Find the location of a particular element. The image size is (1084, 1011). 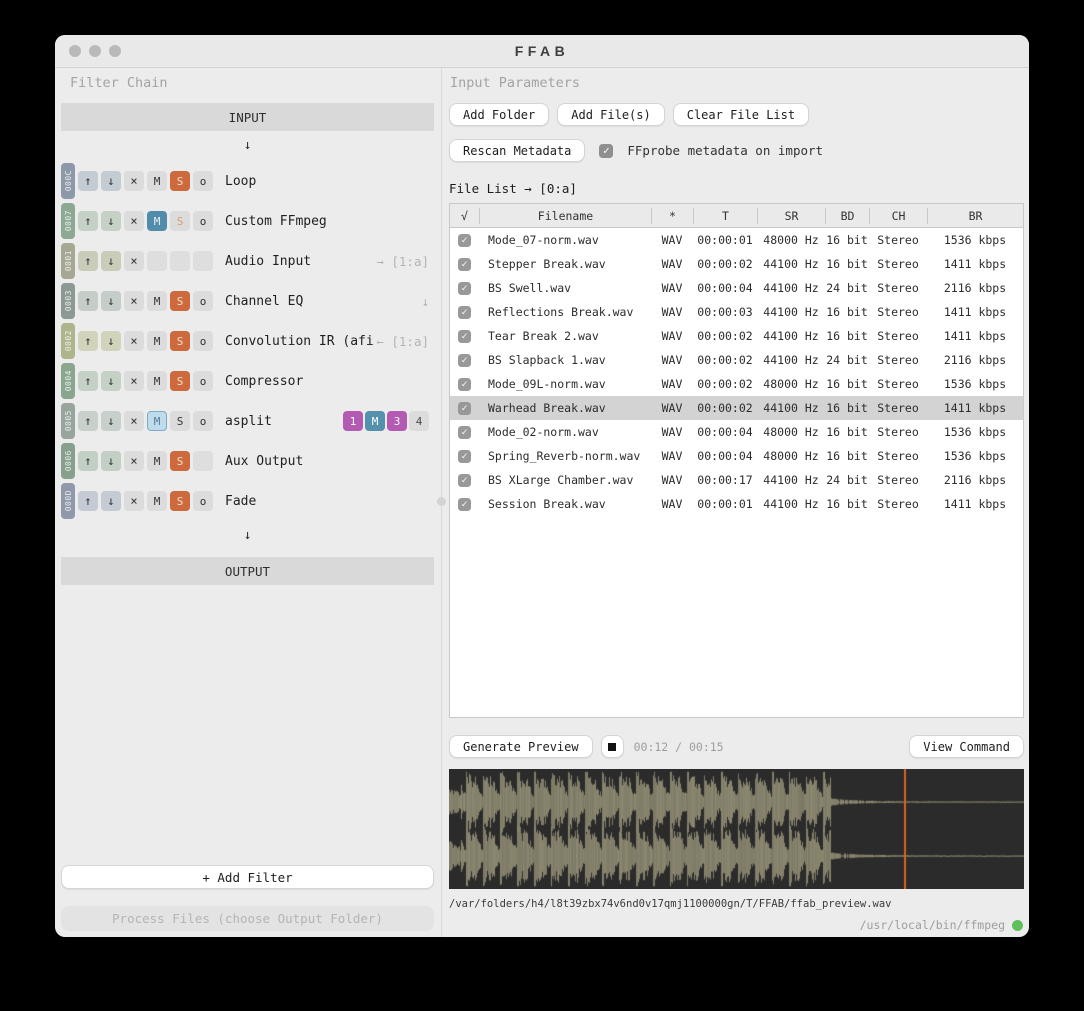

filter-row: 0003 ↑ ↓ × M So Channel EQ ↓ is located at coordinates (247, 301).